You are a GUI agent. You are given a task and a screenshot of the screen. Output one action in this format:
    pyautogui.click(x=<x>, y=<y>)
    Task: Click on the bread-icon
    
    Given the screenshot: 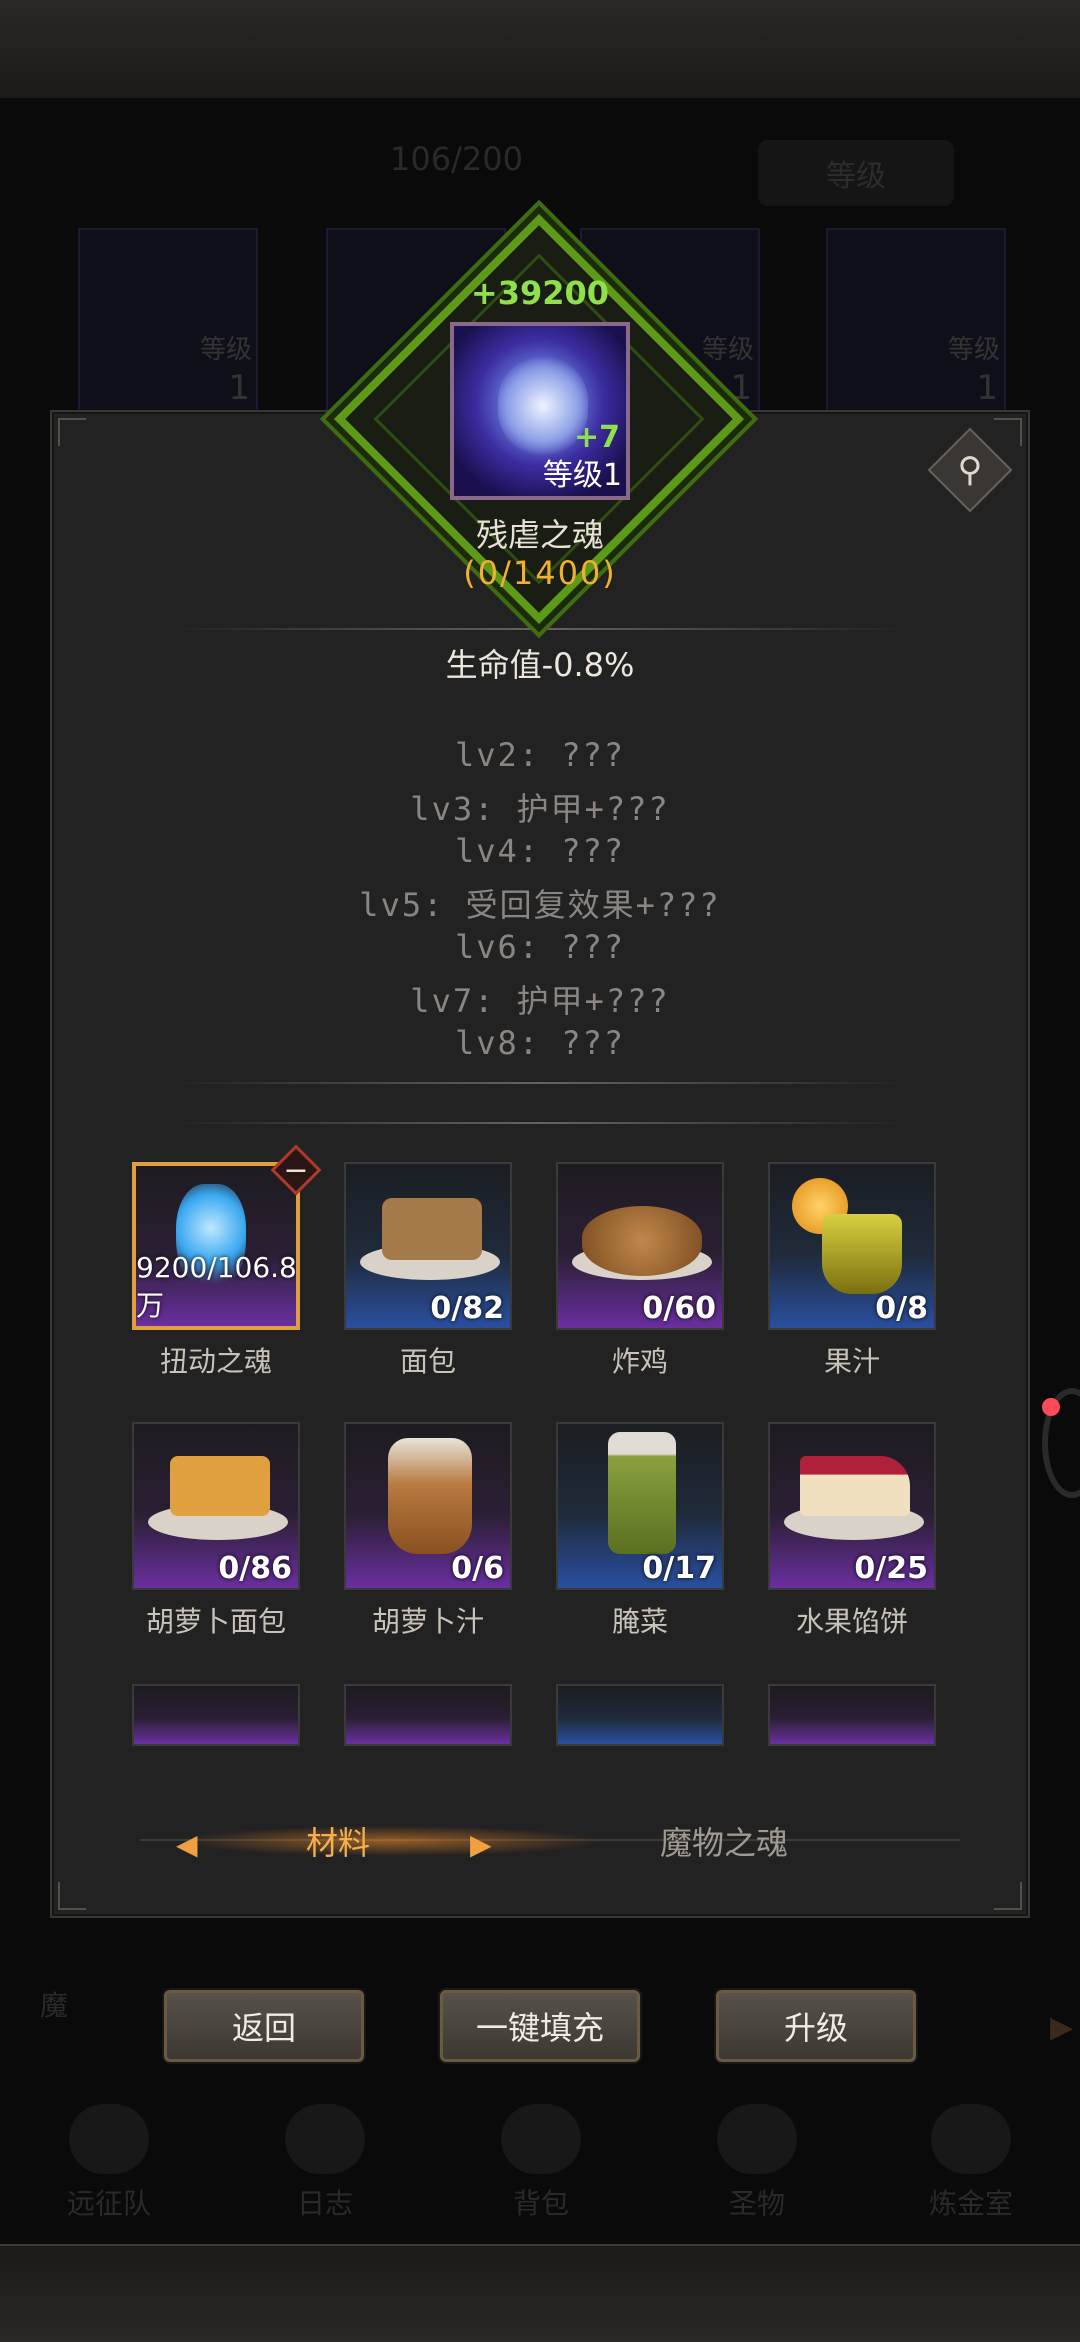 What is the action you would take?
    pyautogui.click(x=432, y=1229)
    